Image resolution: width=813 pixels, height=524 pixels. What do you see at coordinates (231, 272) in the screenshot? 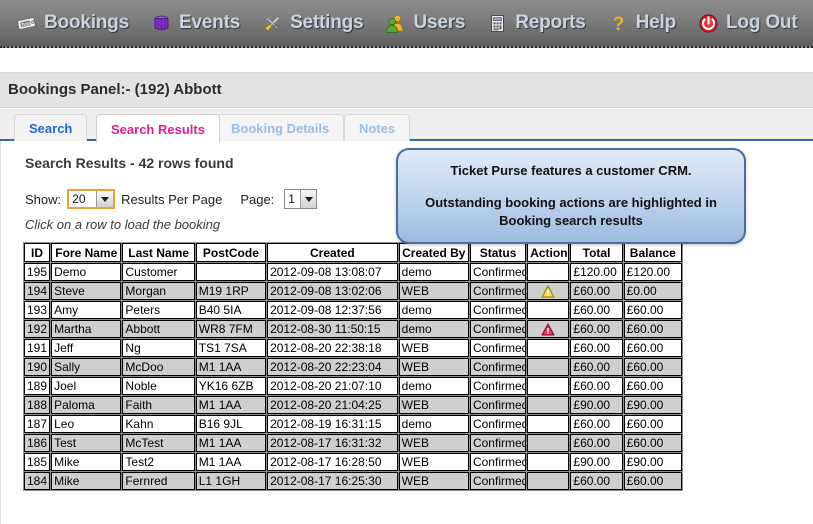
I see `cell-postcode` at bounding box center [231, 272].